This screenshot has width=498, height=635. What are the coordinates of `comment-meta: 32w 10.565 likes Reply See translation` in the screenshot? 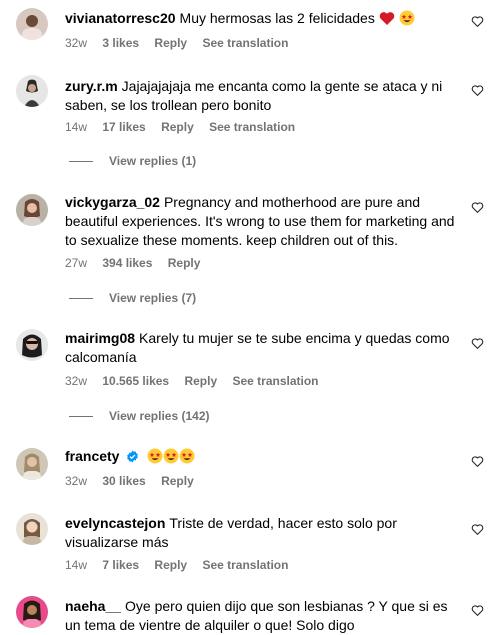 It's located at (198, 381).